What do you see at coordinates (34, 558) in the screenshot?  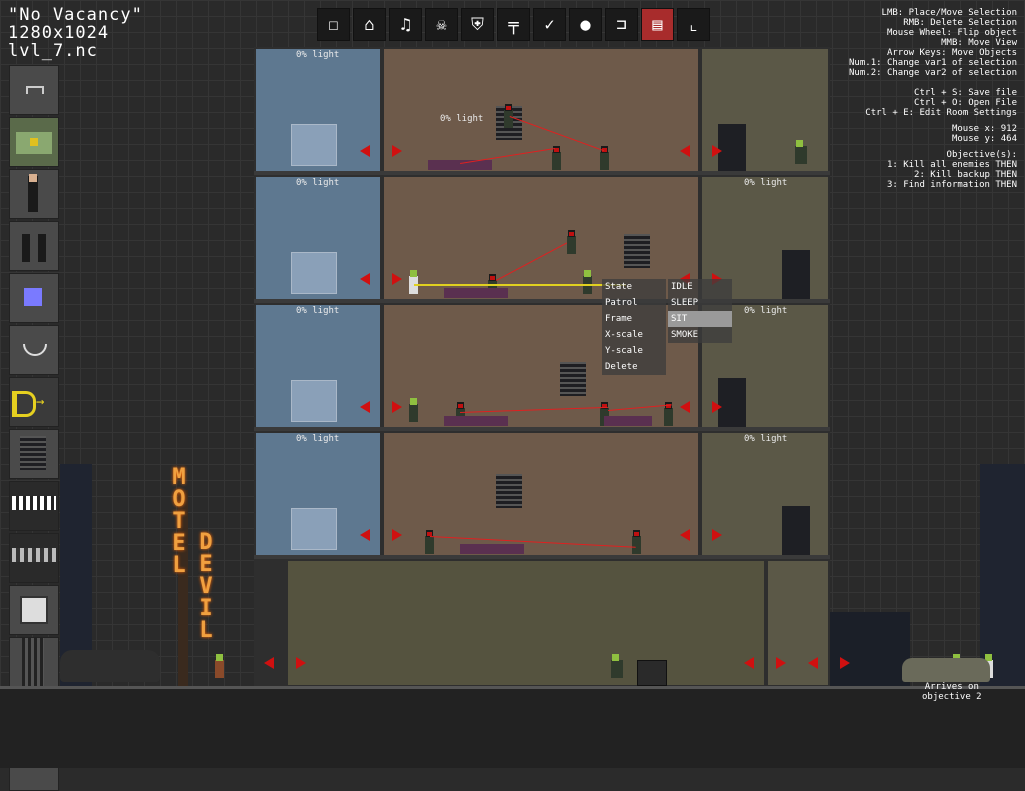 I see `palette-item-checker` at bounding box center [34, 558].